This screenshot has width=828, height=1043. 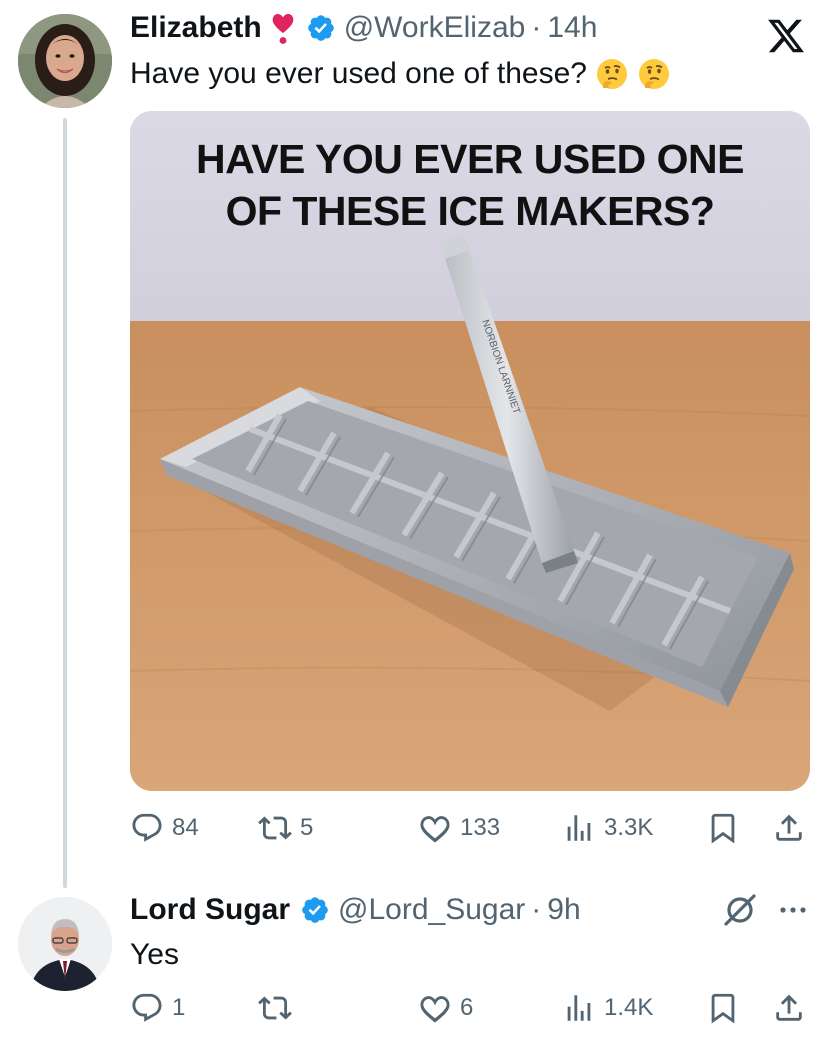 I want to click on reply-button: 84, so click(x=164, y=828).